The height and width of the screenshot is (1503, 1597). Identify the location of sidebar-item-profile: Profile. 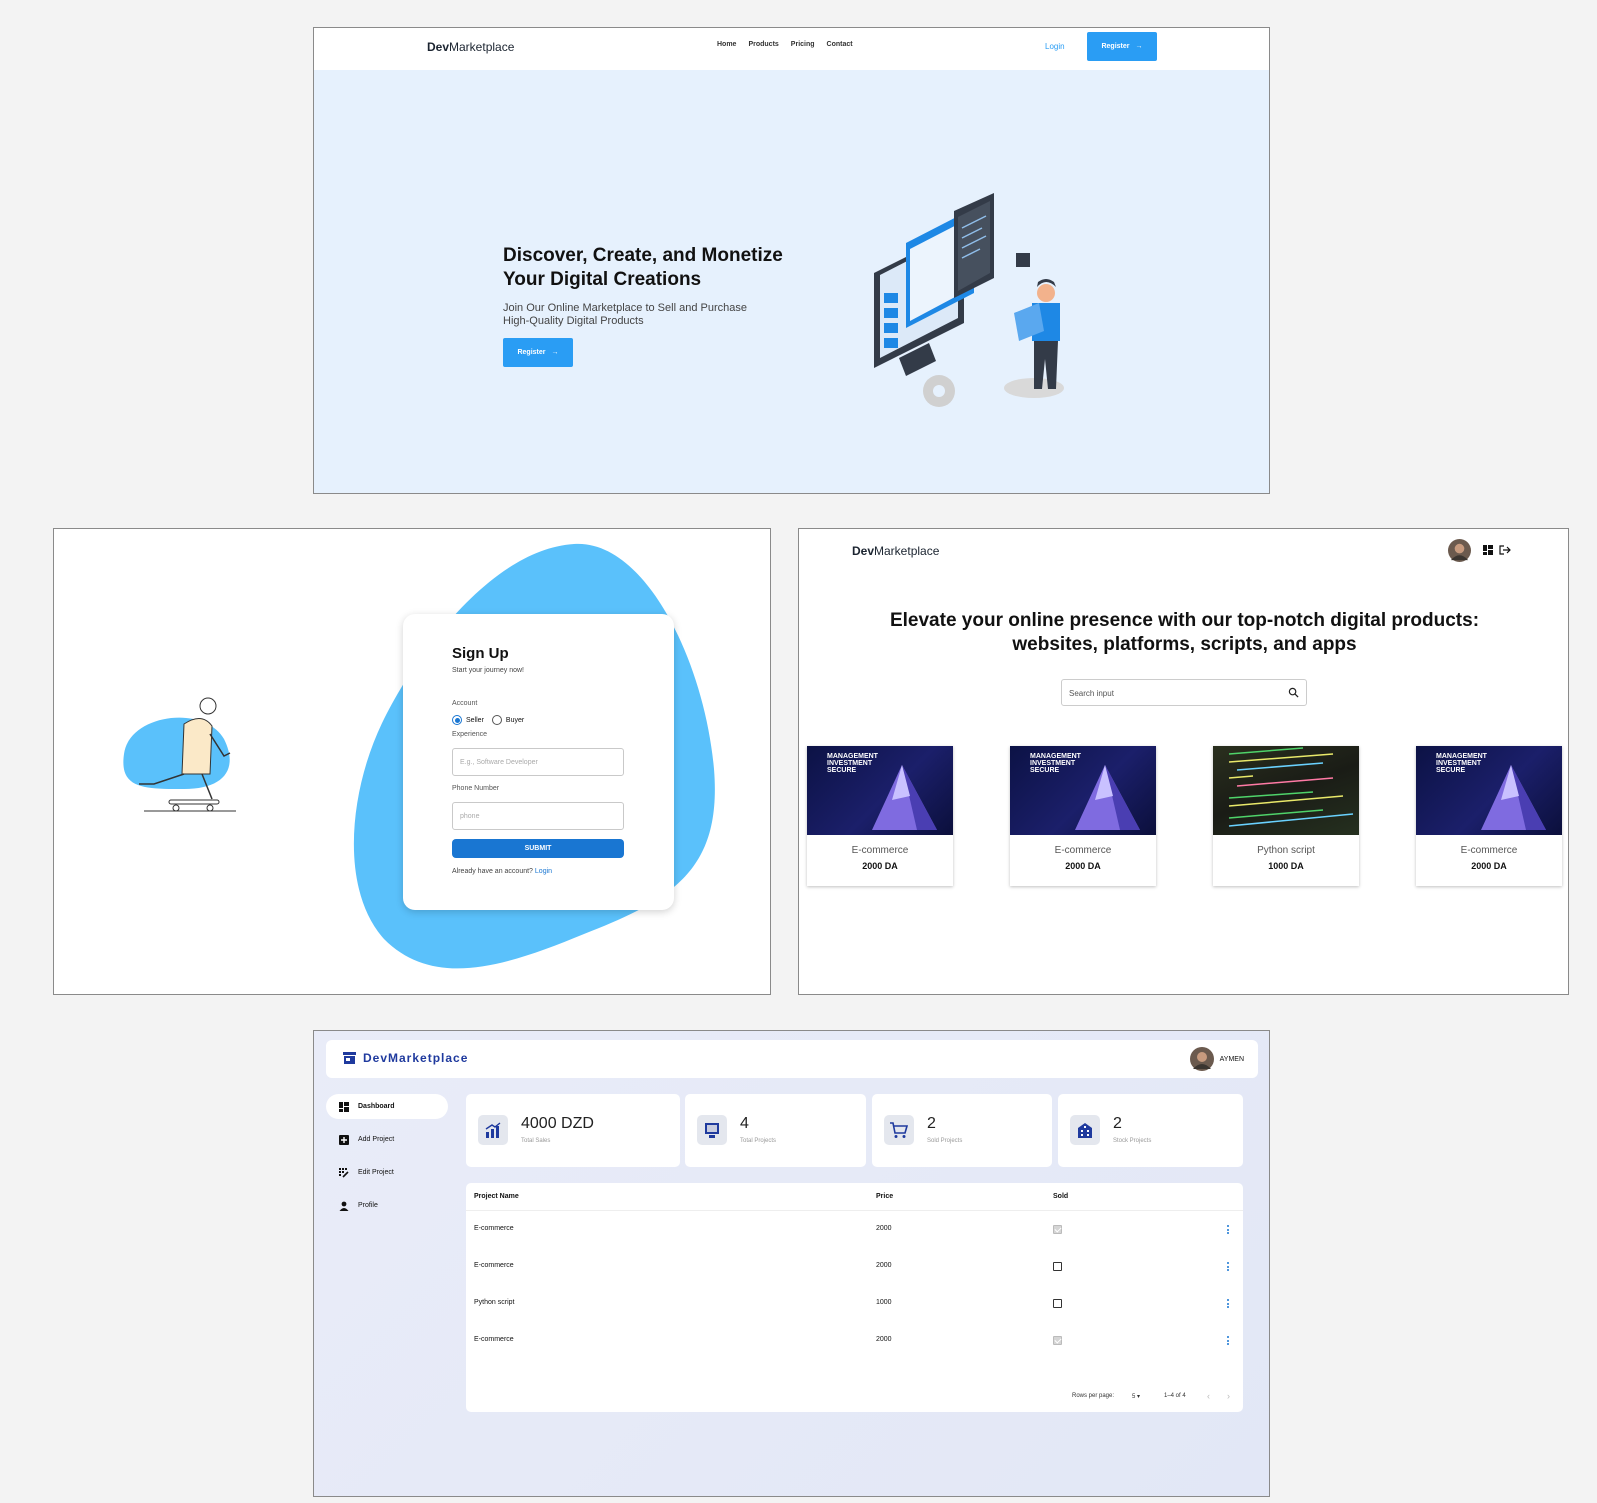
(387, 1205).